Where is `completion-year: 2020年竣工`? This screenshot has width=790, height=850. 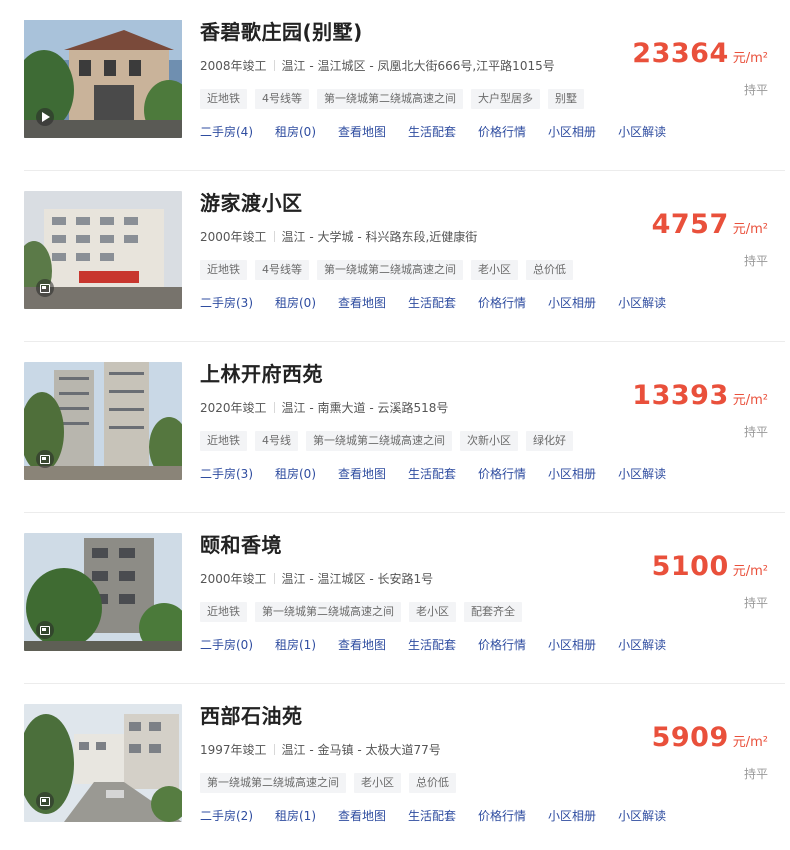 completion-year: 2020年竣工 is located at coordinates (233, 408).